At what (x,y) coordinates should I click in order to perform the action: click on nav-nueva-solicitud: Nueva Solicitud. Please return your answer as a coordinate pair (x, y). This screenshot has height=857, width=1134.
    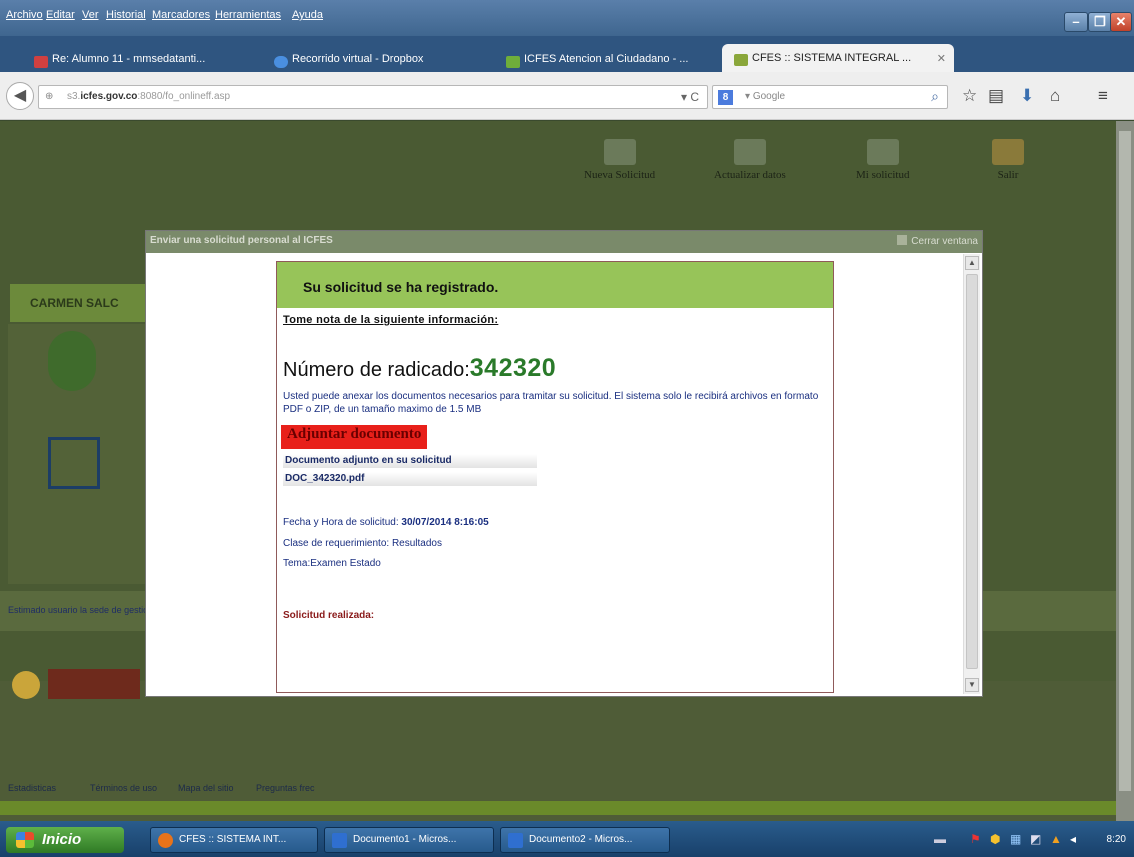
    Looking at the image, I should click on (619, 160).